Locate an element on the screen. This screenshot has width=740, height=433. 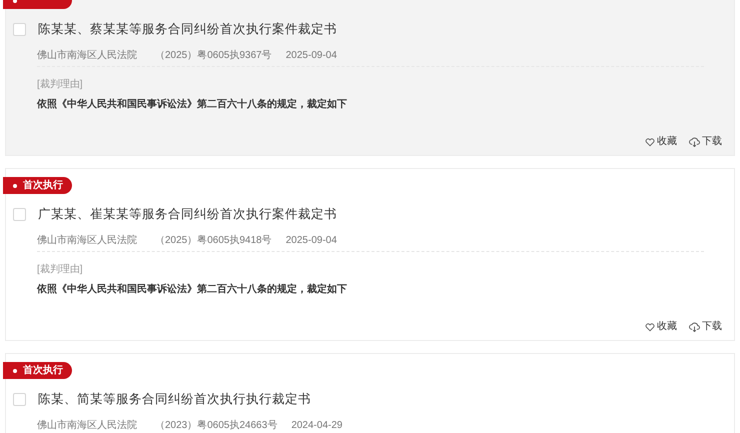
case-number: （2025）粤0605执9367号 is located at coordinates (213, 56).